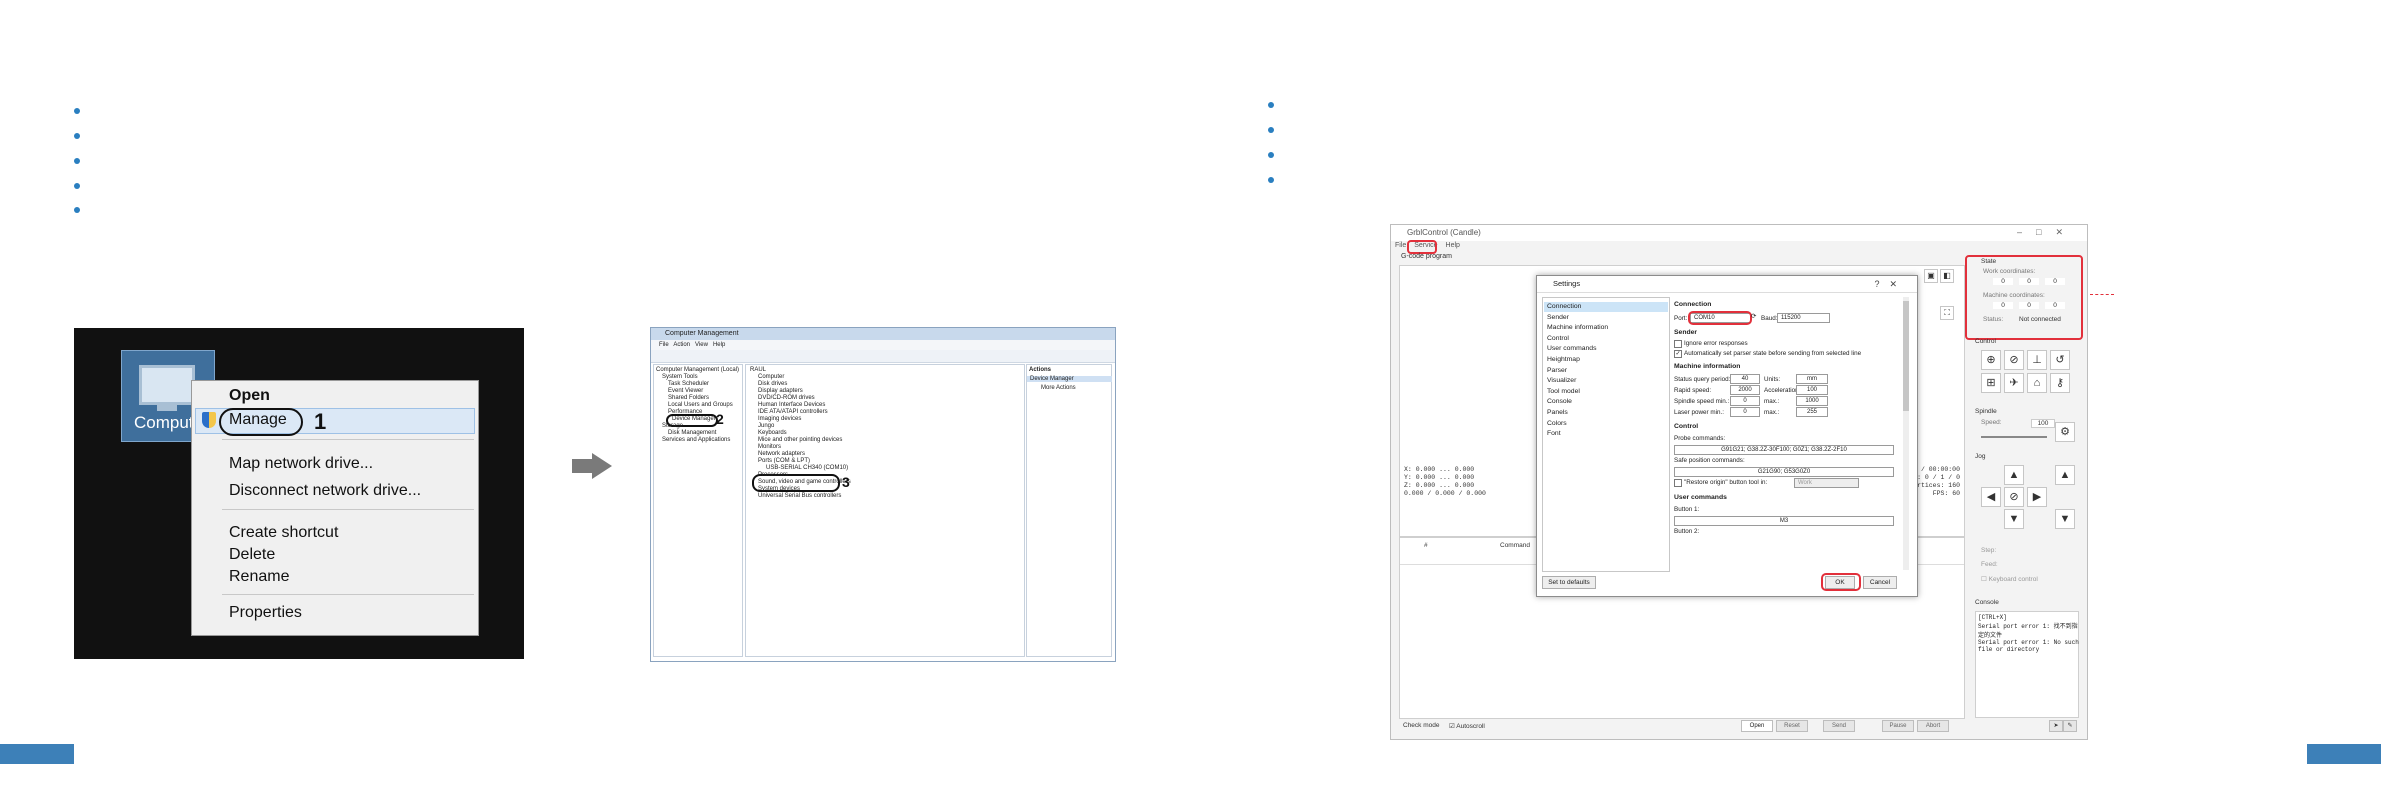 This screenshot has height=794, width=2381. Describe the element at coordinates (259, 577) in the screenshot. I see `menu-item-rename: Rename` at that location.